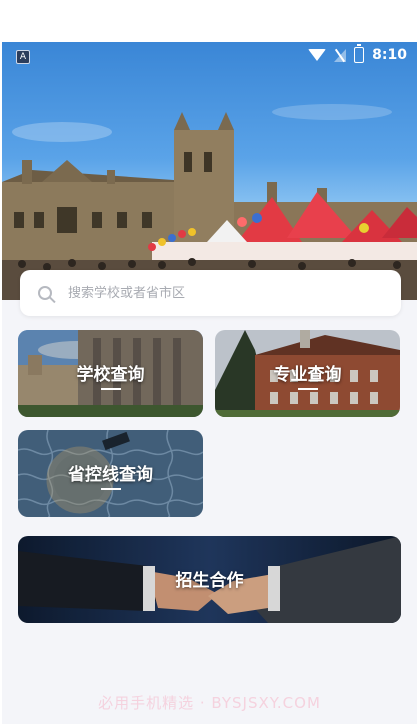 The width and height of the screenshot is (419, 724). Describe the element at coordinates (45, 293) in the screenshot. I see `search-icon` at that location.